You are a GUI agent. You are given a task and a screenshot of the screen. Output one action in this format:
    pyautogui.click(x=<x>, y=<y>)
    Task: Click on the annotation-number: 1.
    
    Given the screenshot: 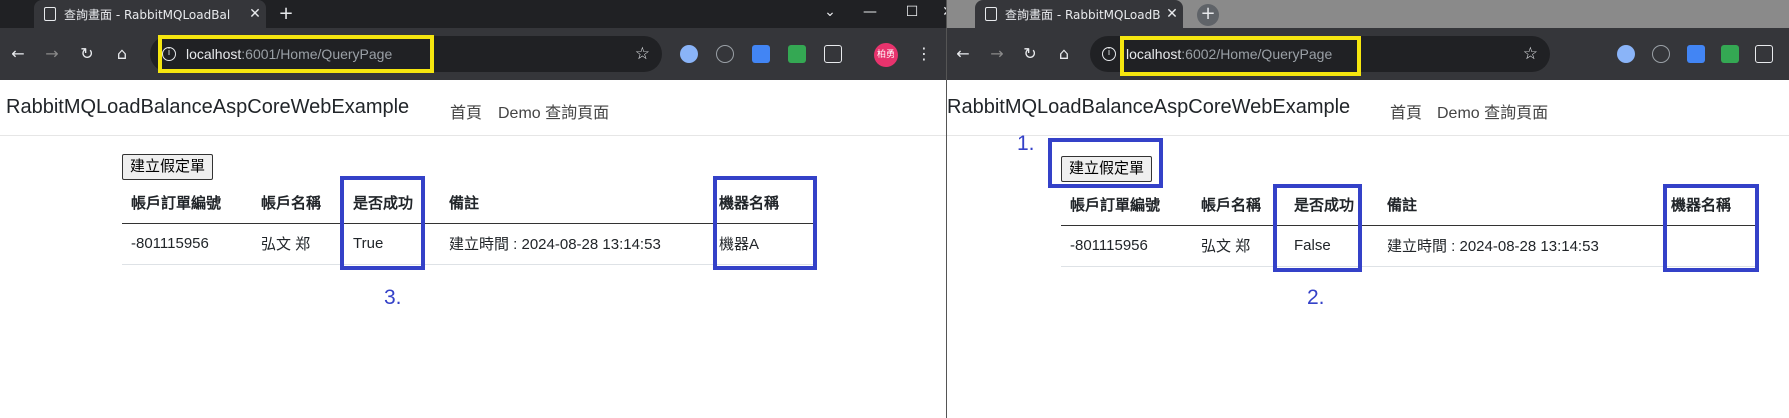 What is the action you would take?
    pyautogui.click(x=1026, y=143)
    